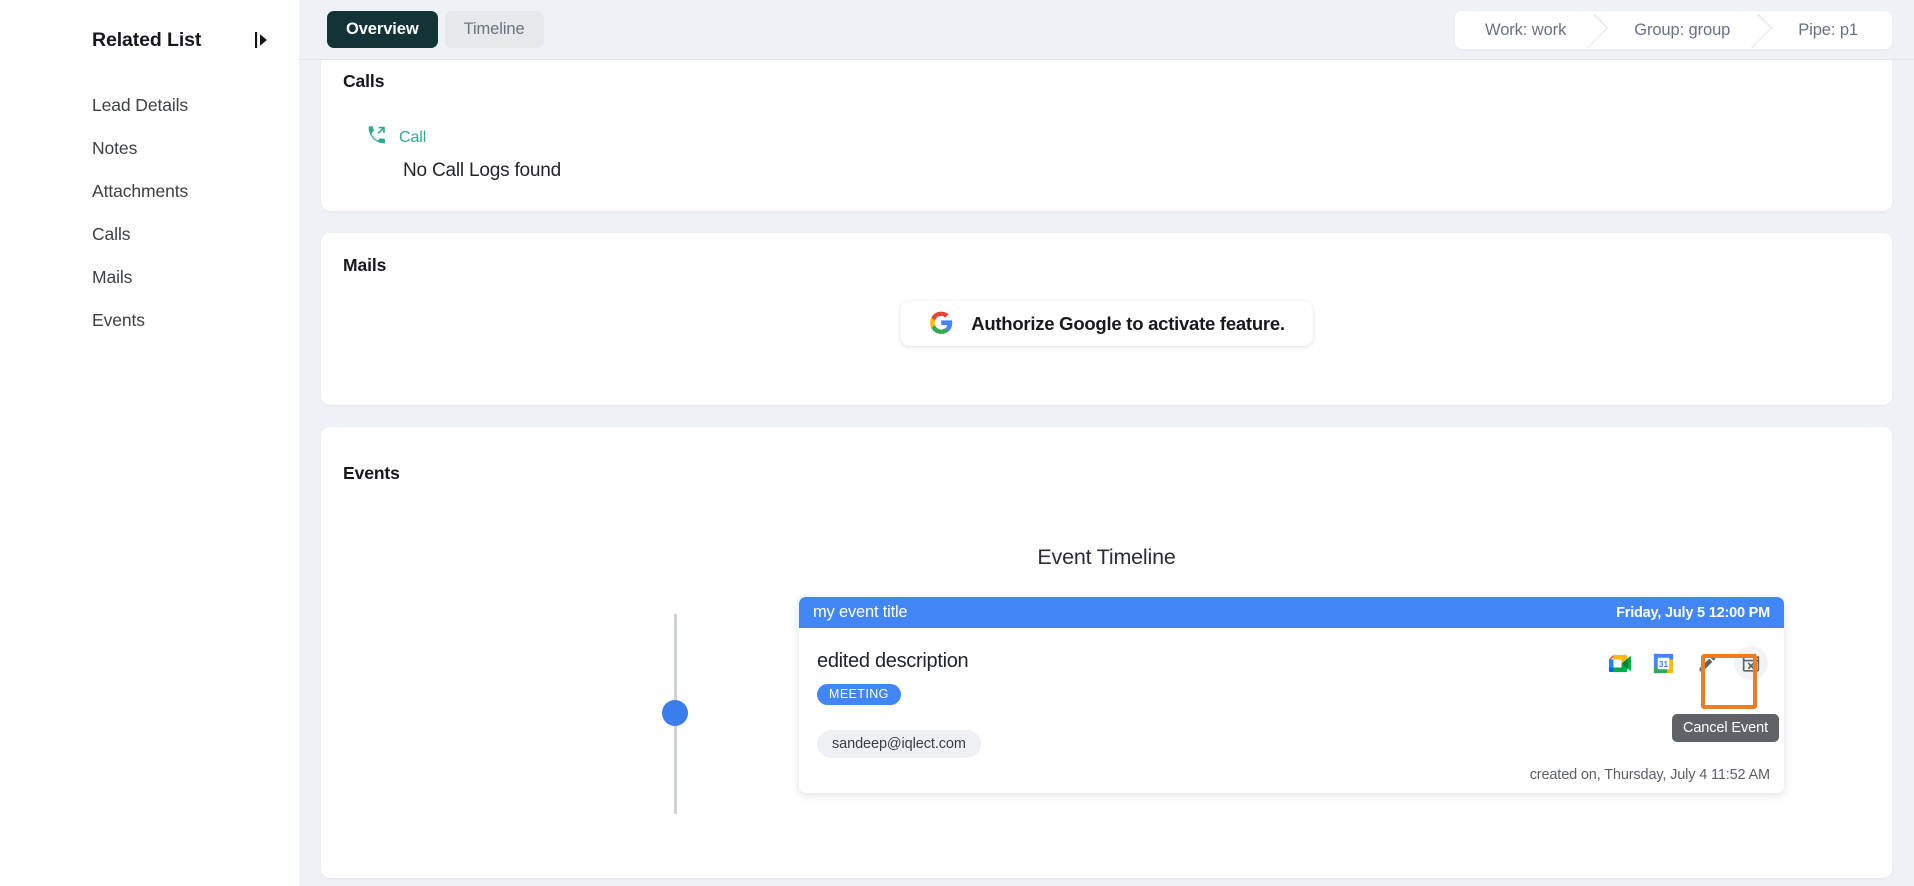  Describe the element at coordinates (376, 138) in the screenshot. I see `phone-outgoing-icon` at that location.